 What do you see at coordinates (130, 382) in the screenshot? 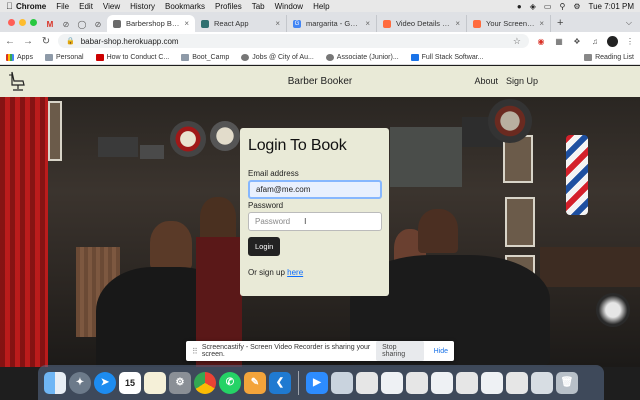
I see `calendar-icon: 15` at bounding box center [130, 382].